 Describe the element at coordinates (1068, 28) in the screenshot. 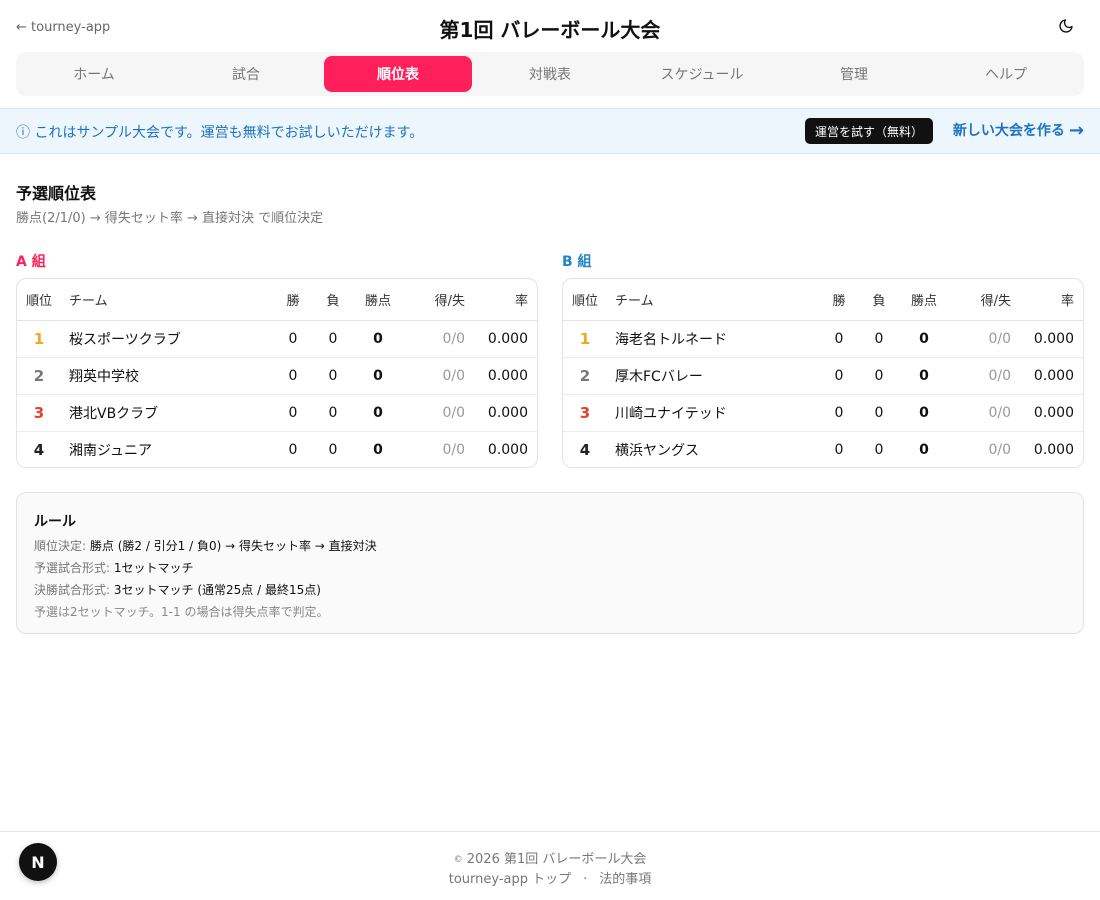

I see `theme-toggle-button` at that location.